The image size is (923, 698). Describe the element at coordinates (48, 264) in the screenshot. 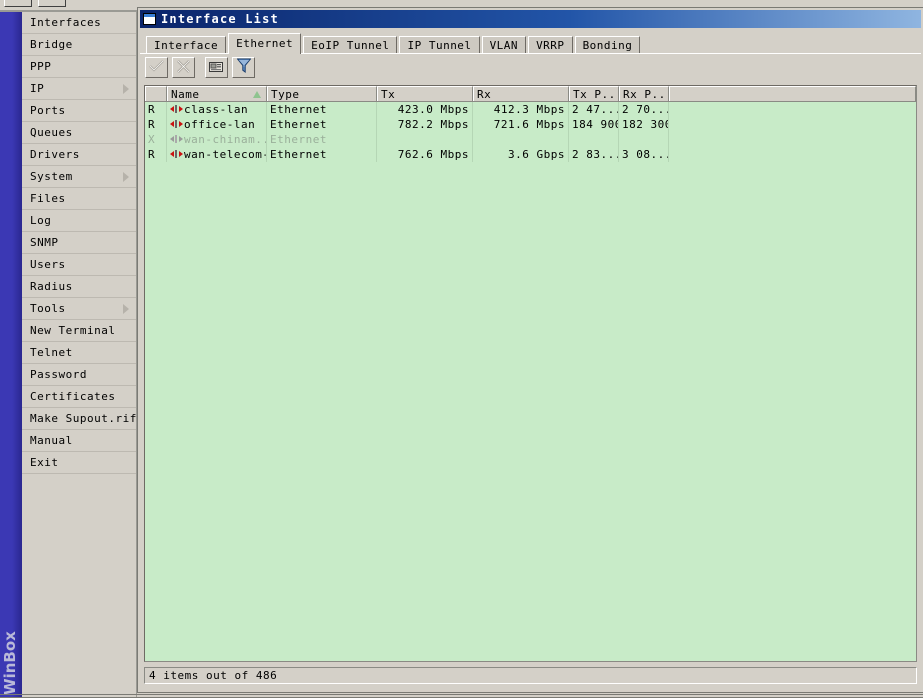

I see `menu-item-label: Users` at that location.